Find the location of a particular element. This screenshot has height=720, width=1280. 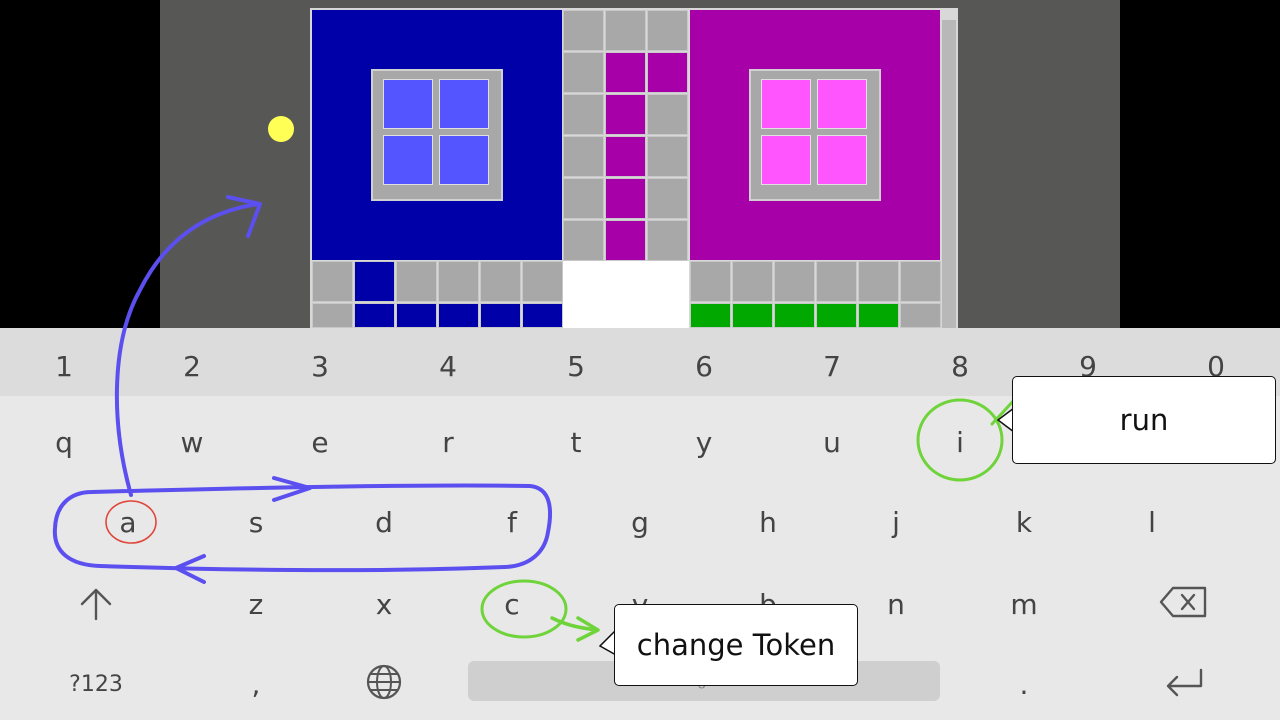

key-w: w is located at coordinates (192, 442).